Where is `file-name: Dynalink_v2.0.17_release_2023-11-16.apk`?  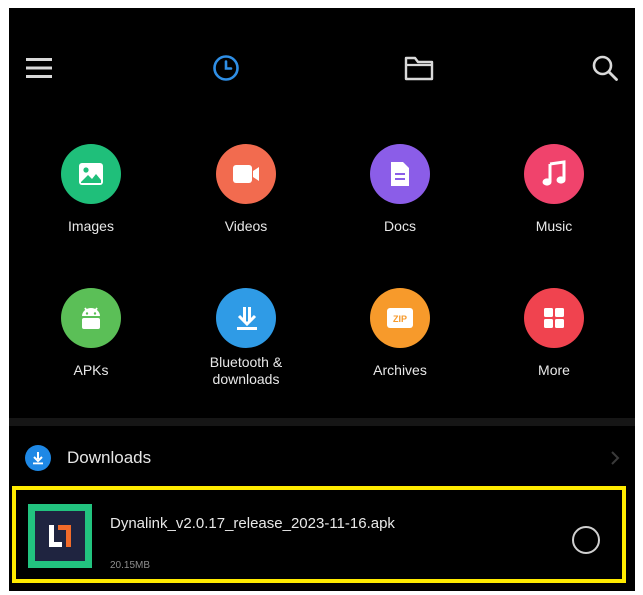
file-name: Dynalink_v2.0.17_release_2023-11-16.apk is located at coordinates (252, 523).